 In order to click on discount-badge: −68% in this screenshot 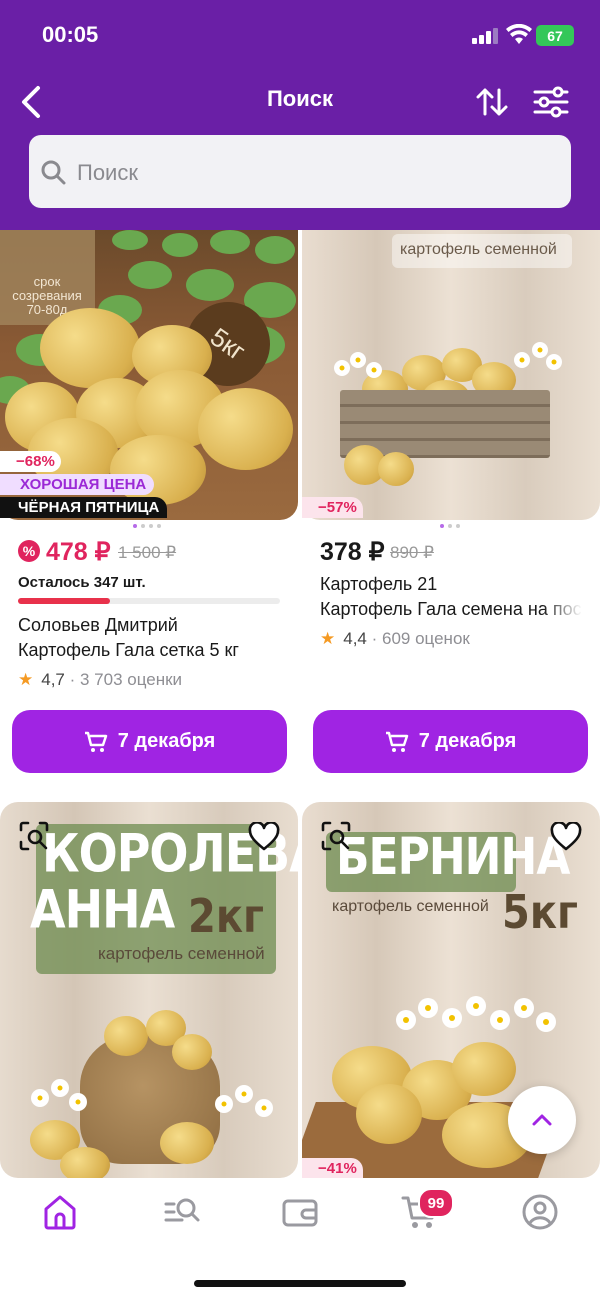, I will do `click(30, 461)`.